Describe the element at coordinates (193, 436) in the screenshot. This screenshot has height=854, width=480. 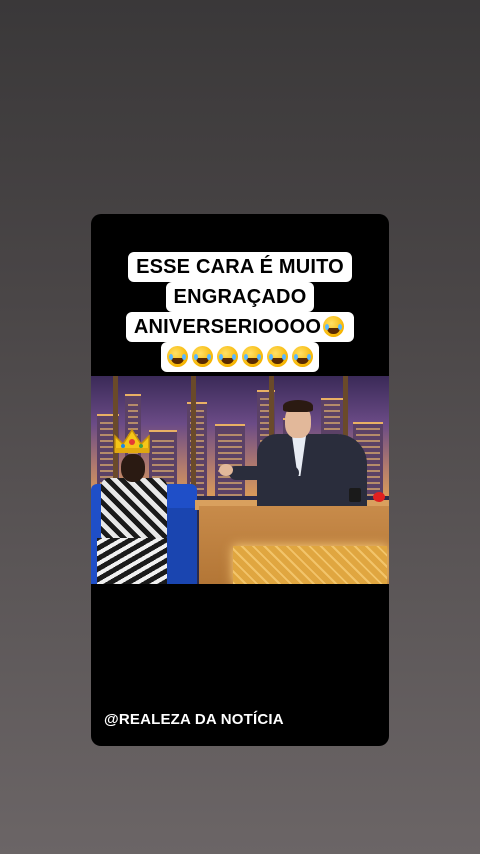
I see `set-frame` at that location.